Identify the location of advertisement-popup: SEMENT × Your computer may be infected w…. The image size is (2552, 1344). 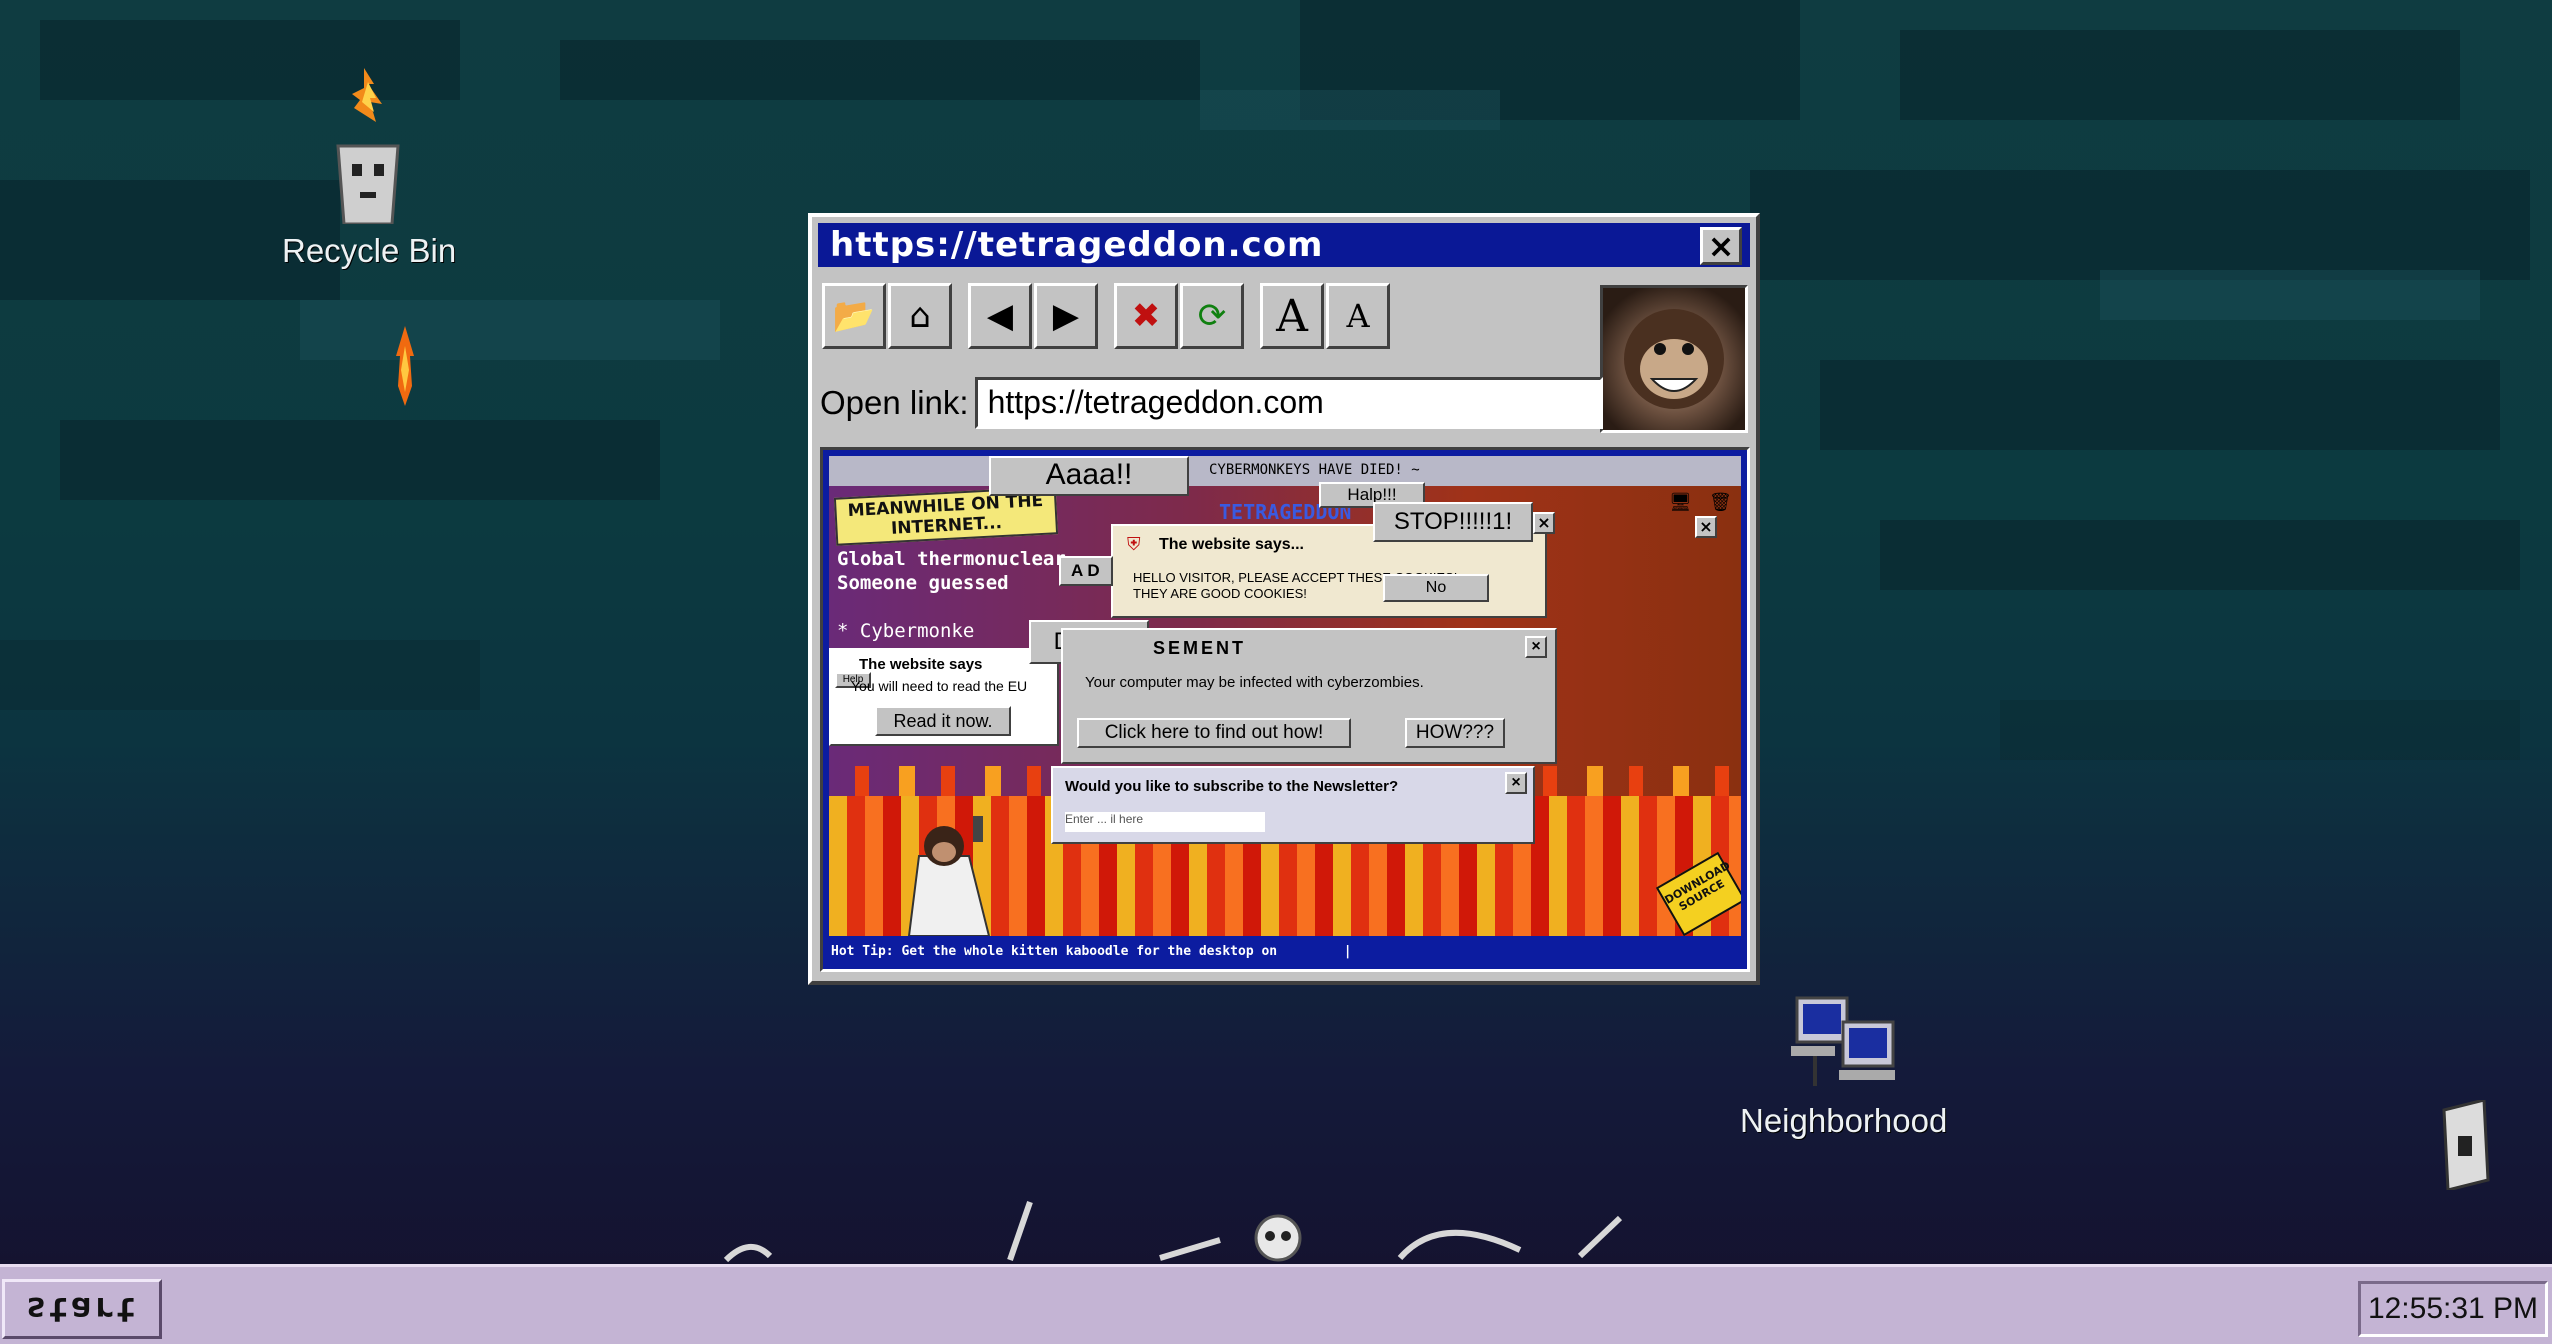
(1309, 696).